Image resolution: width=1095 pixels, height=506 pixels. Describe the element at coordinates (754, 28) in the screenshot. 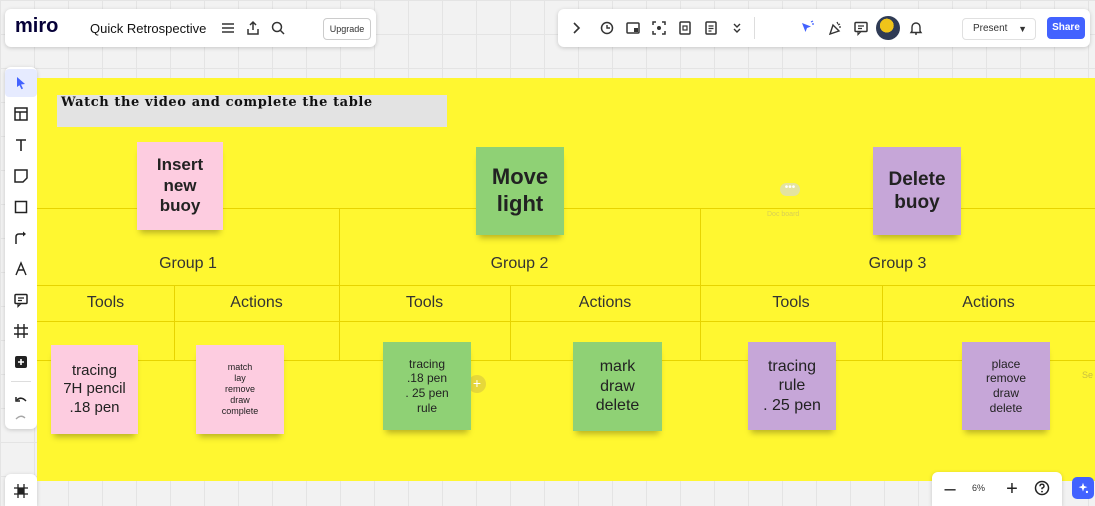

I see `toolbar-divider` at that location.